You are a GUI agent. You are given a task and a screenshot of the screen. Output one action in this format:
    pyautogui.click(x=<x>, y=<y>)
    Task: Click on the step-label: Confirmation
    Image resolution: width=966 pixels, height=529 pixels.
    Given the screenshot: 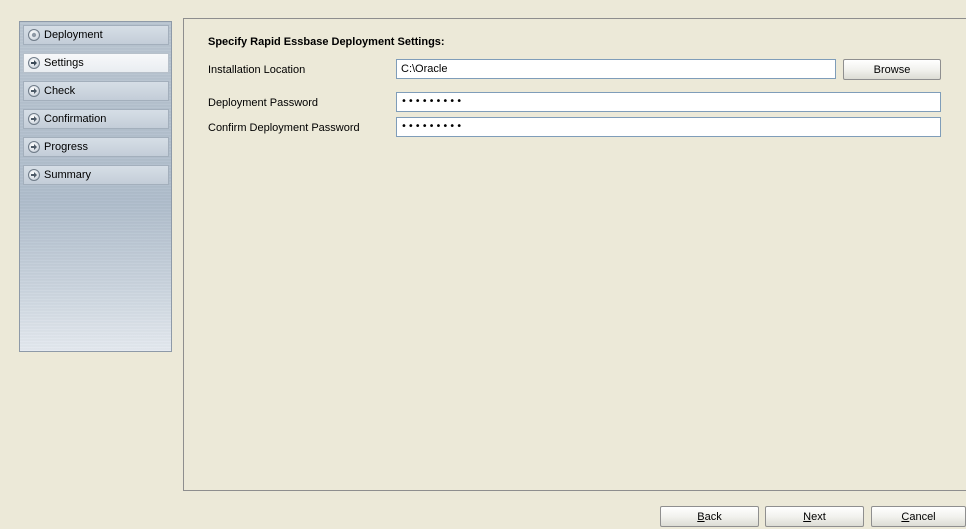 What is the action you would take?
    pyautogui.click(x=75, y=119)
    